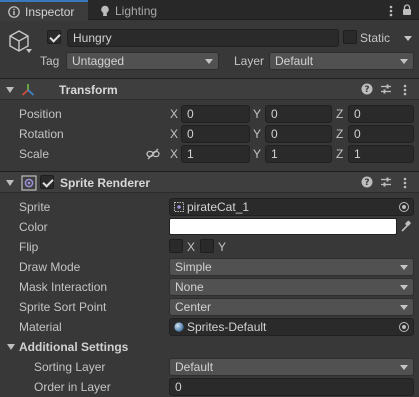 Image resolution: width=419 pixels, height=397 pixels. What do you see at coordinates (298, 154) in the screenshot?
I see `scale-y-field: 1` at bounding box center [298, 154].